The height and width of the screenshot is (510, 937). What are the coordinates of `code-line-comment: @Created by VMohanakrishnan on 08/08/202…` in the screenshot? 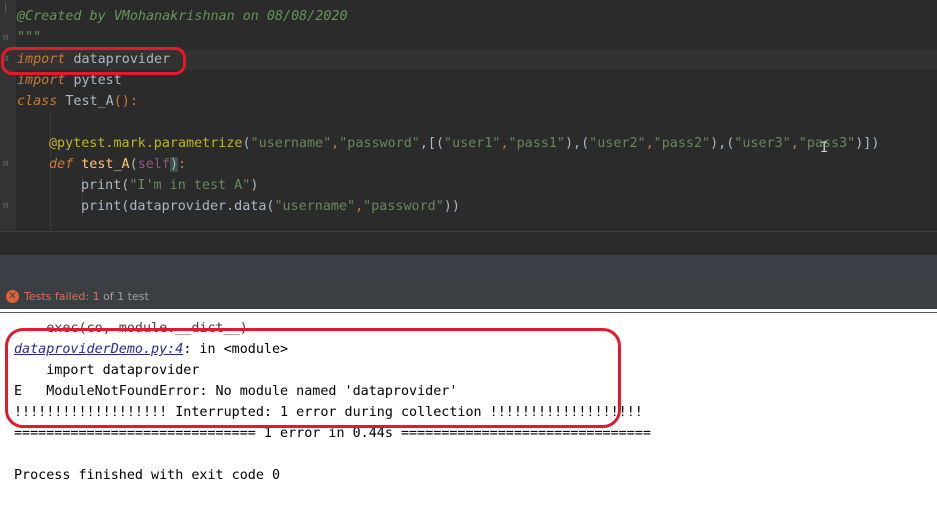 It's located at (182, 16).